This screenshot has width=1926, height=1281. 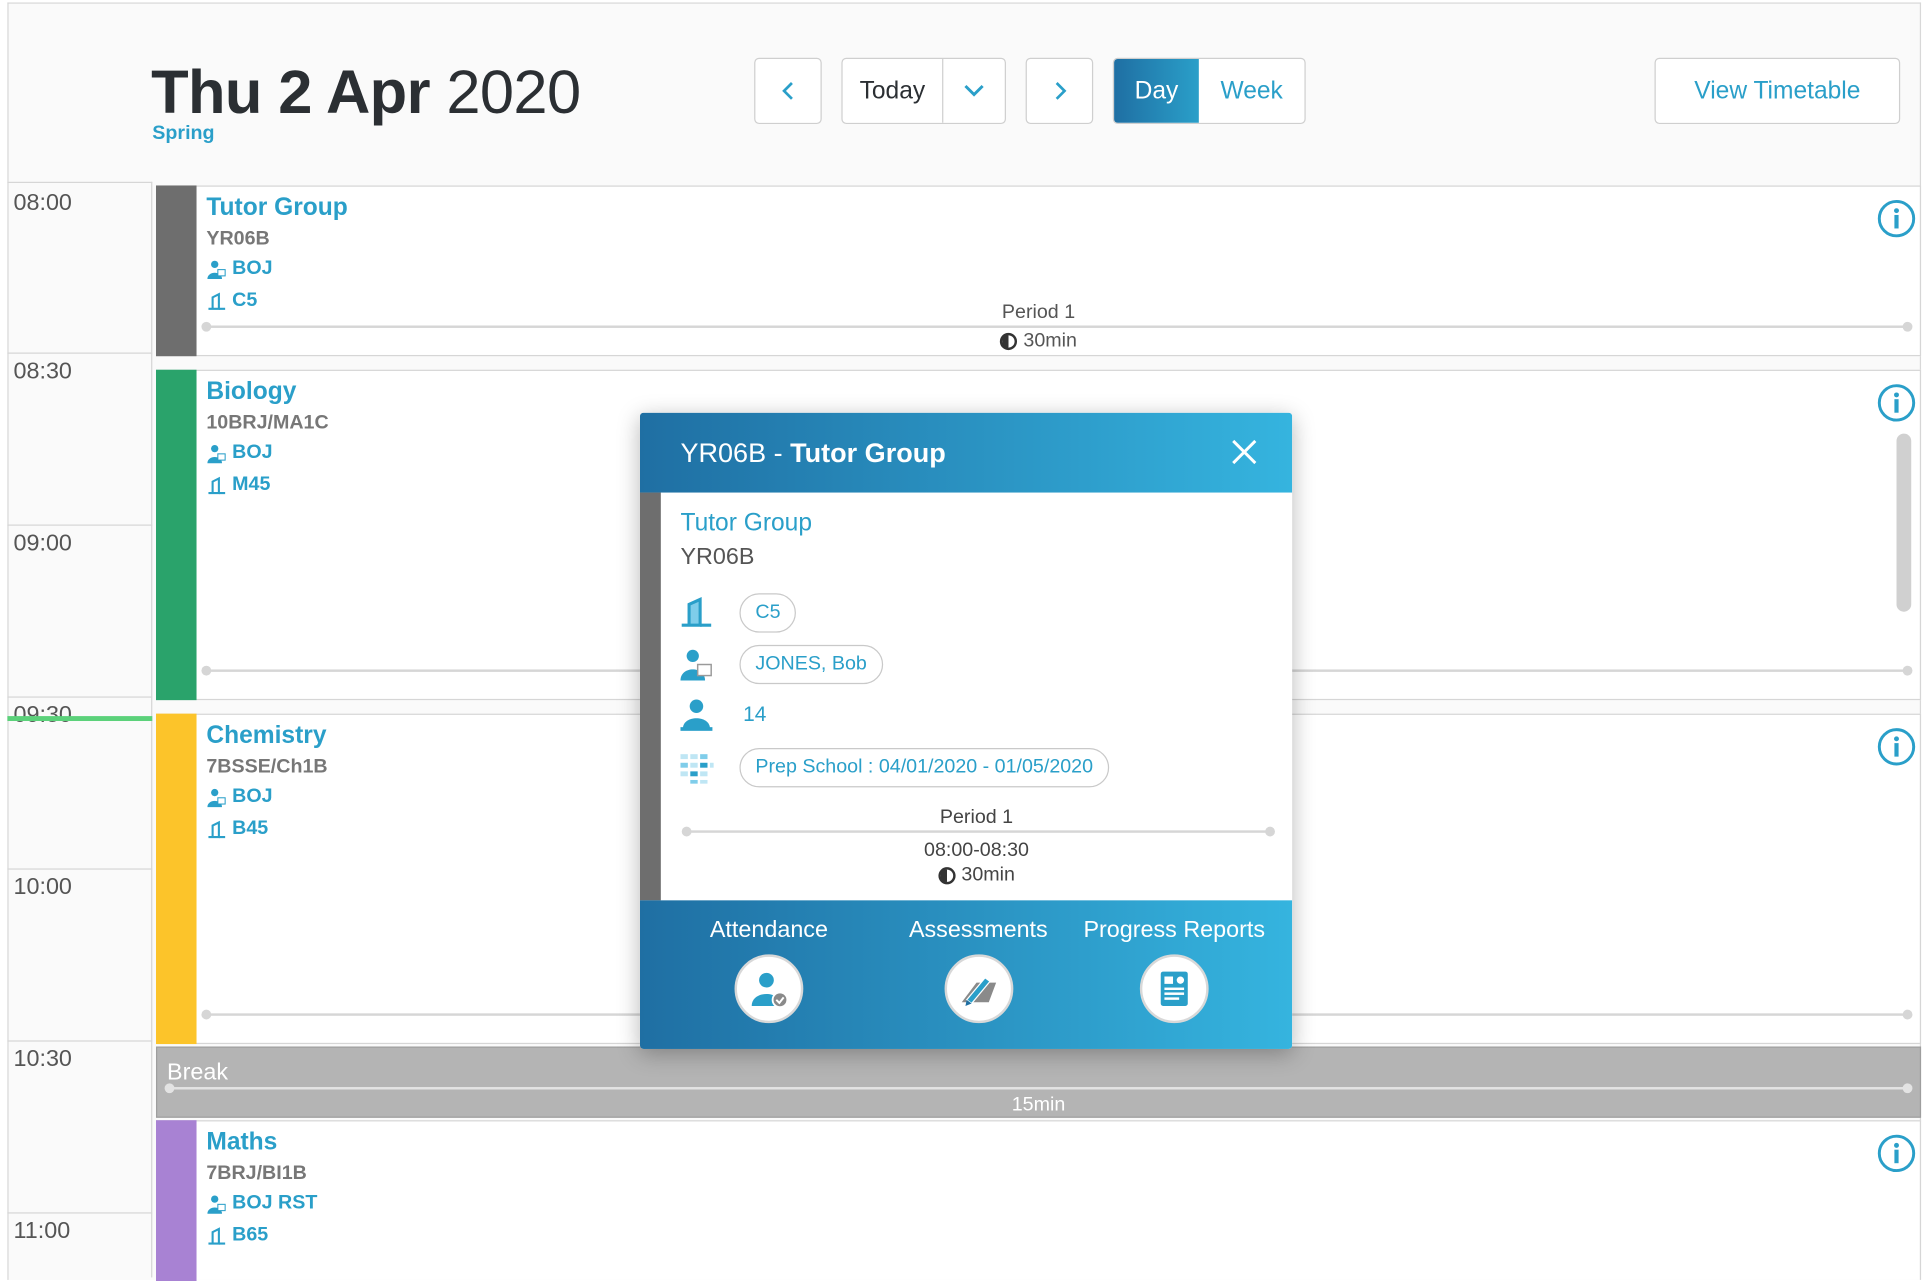 I want to click on progress-reports-label: Progress Reports, so click(x=1174, y=930).